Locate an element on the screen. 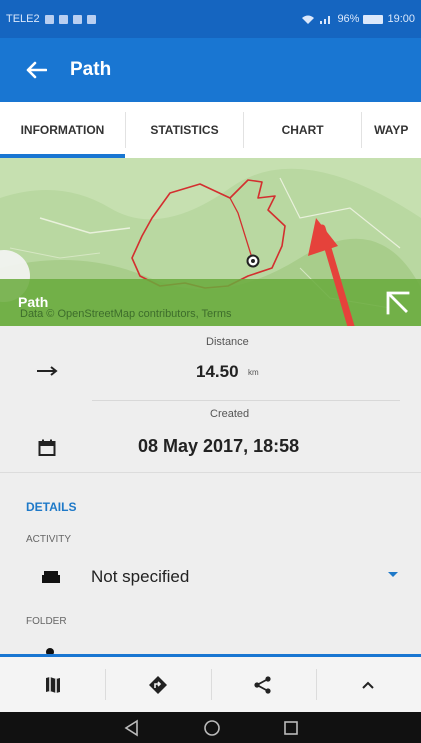 This screenshot has width=421, height=743. expand-button is located at coordinates (368, 684).